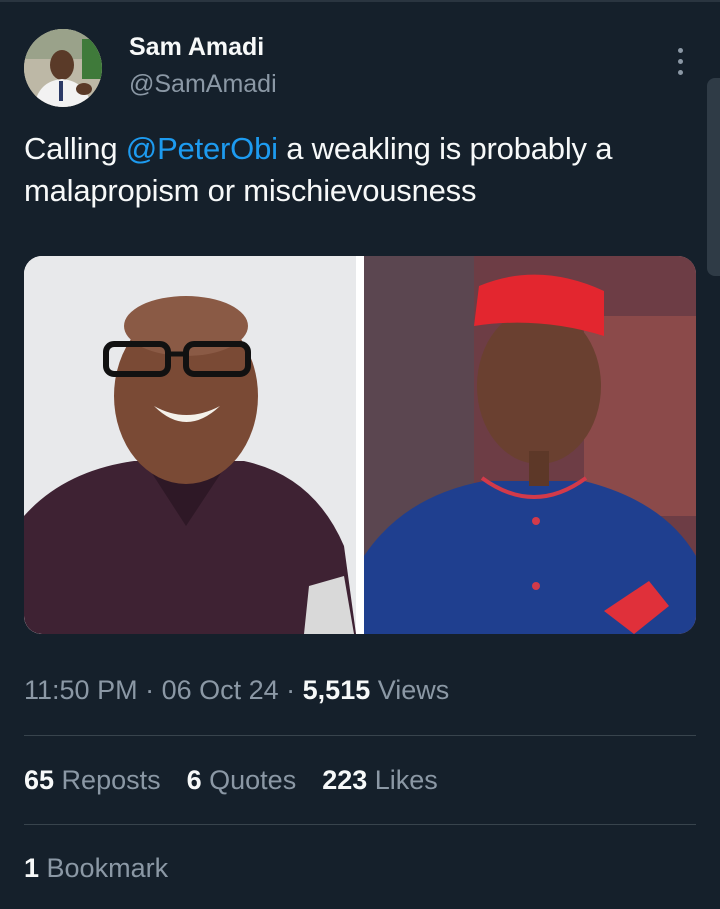 The width and height of the screenshot is (720, 909). What do you see at coordinates (196, 47) in the screenshot?
I see `author-name: Sam Amadi` at bounding box center [196, 47].